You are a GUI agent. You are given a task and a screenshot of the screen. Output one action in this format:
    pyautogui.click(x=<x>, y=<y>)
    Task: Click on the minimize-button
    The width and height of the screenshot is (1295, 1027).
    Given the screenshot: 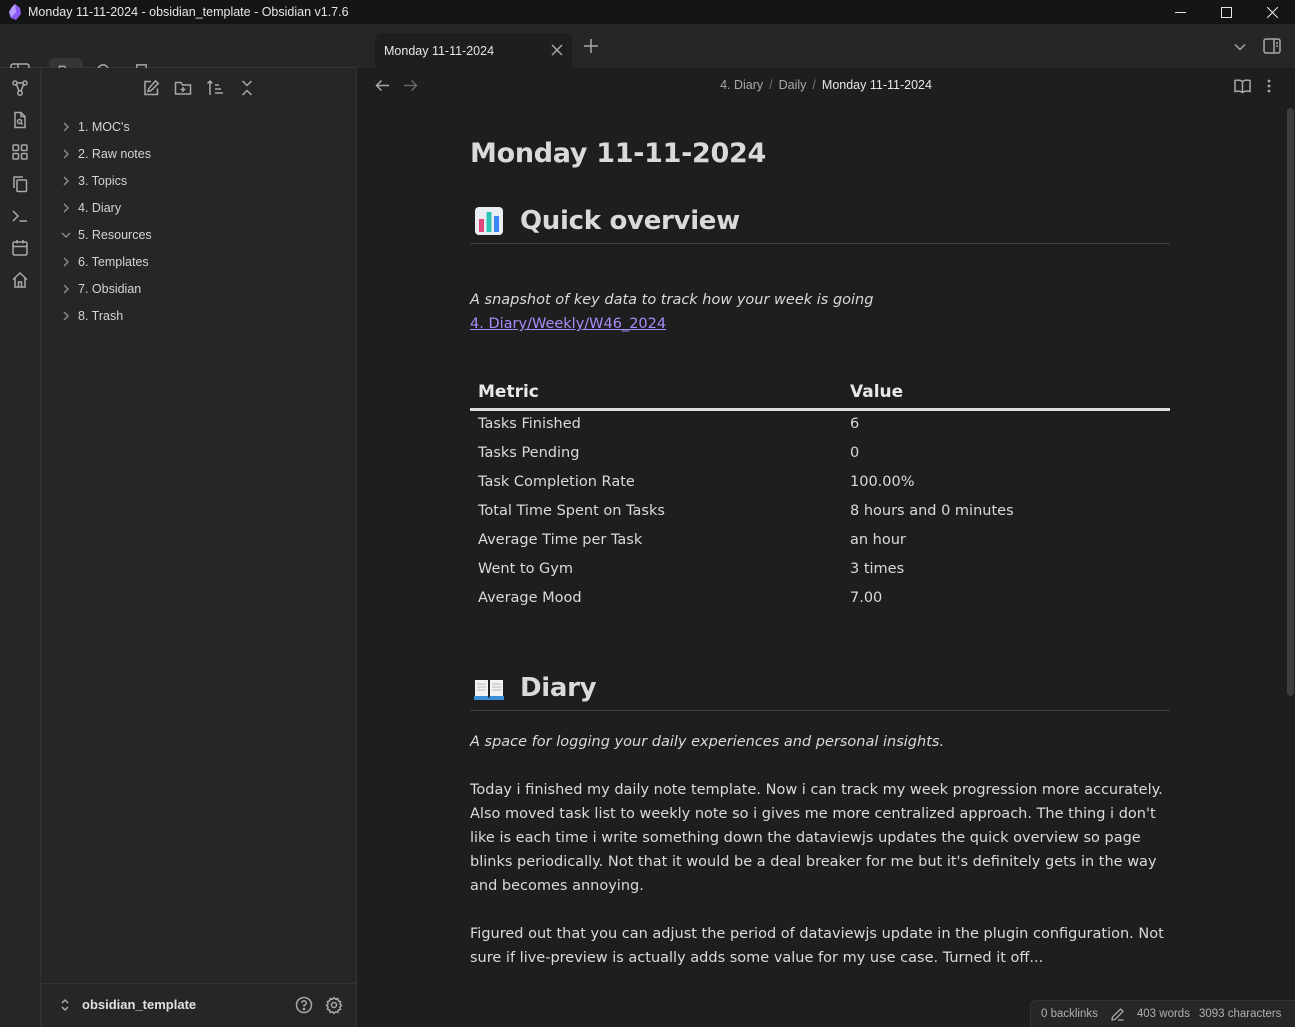 What is the action you would take?
    pyautogui.click(x=1180, y=12)
    